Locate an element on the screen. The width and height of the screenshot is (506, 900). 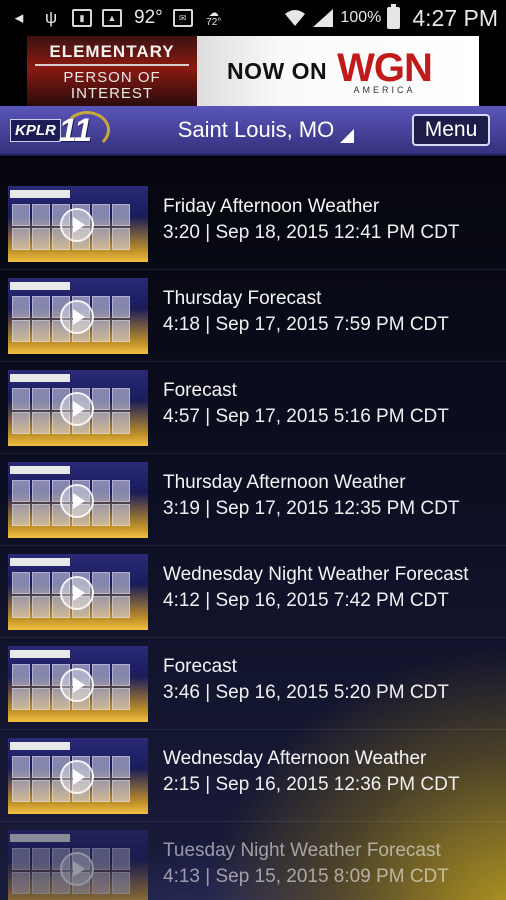
ad-brand-logo: WGN AMERICA is located at coordinates (385, 70).